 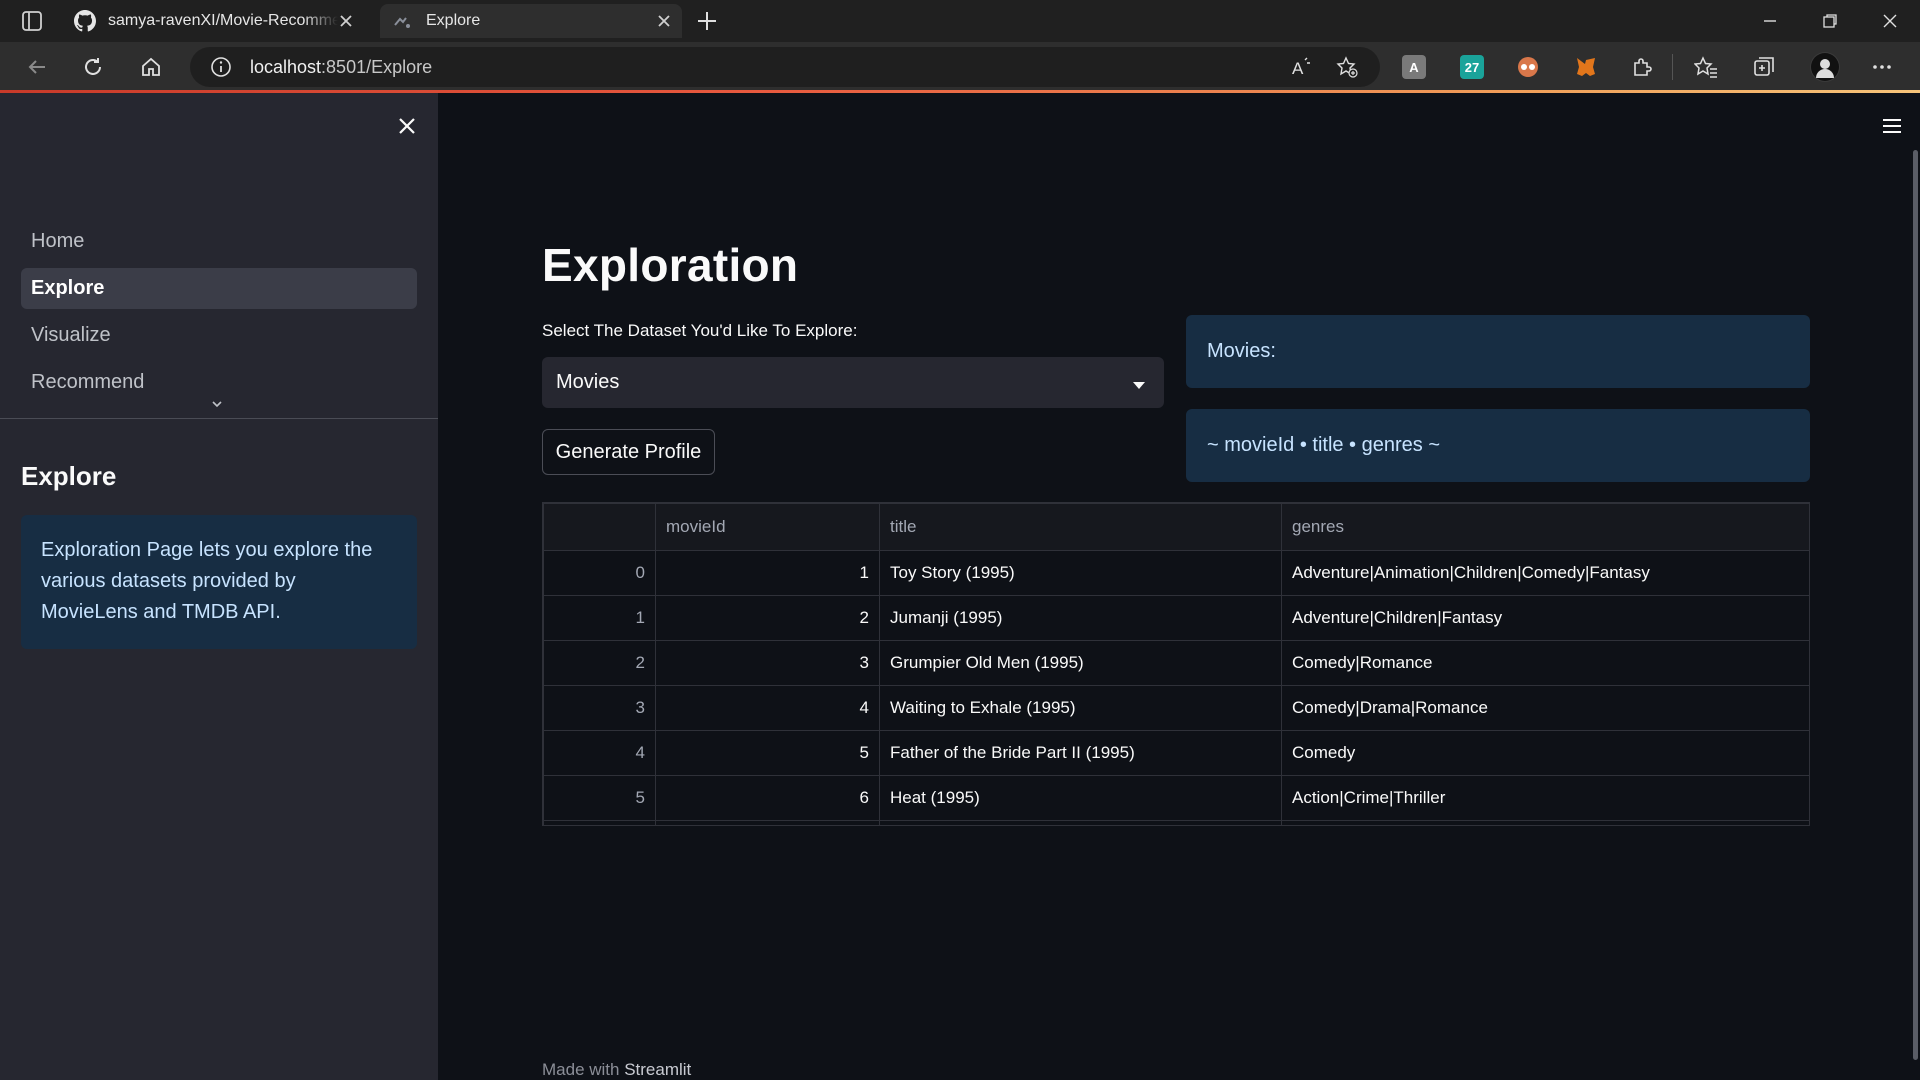 What do you see at coordinates (767, 527) in the screenshot?
I see `column-header-movieid: movieId` at bounding box center [767, 527].